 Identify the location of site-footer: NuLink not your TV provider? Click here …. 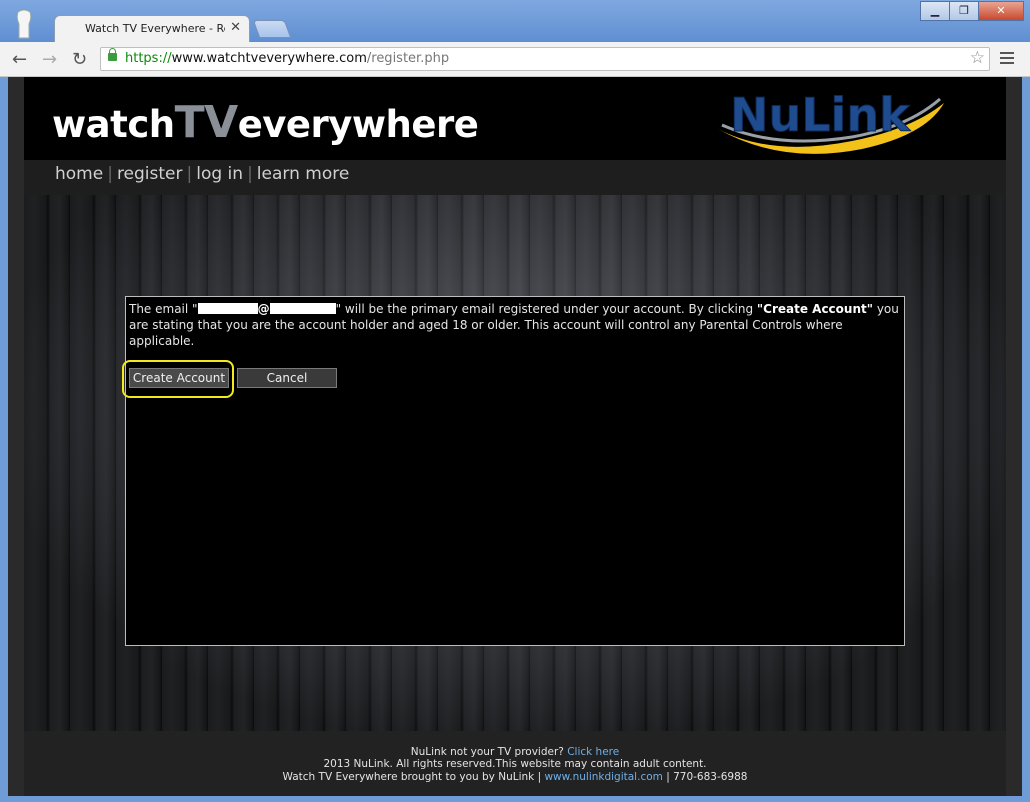
(515, 763).